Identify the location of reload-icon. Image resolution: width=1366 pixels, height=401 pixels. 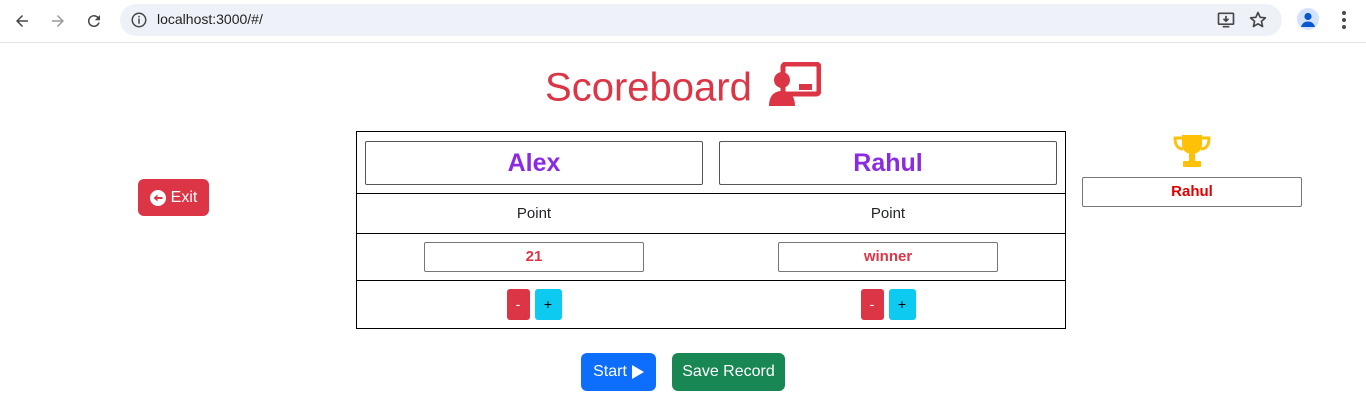
(93, 21).